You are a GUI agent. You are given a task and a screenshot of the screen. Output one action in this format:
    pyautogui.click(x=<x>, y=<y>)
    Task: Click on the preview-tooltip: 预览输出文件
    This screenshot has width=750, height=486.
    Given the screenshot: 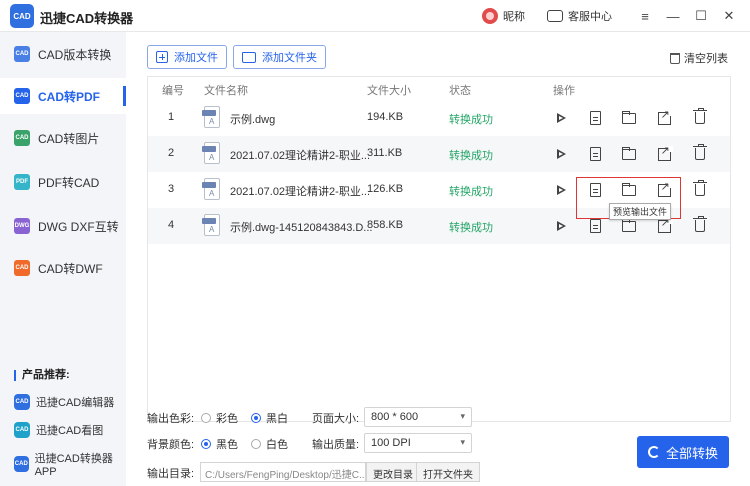 What is the action you would take?
    pyautogui.click(x=640, y=211)
    